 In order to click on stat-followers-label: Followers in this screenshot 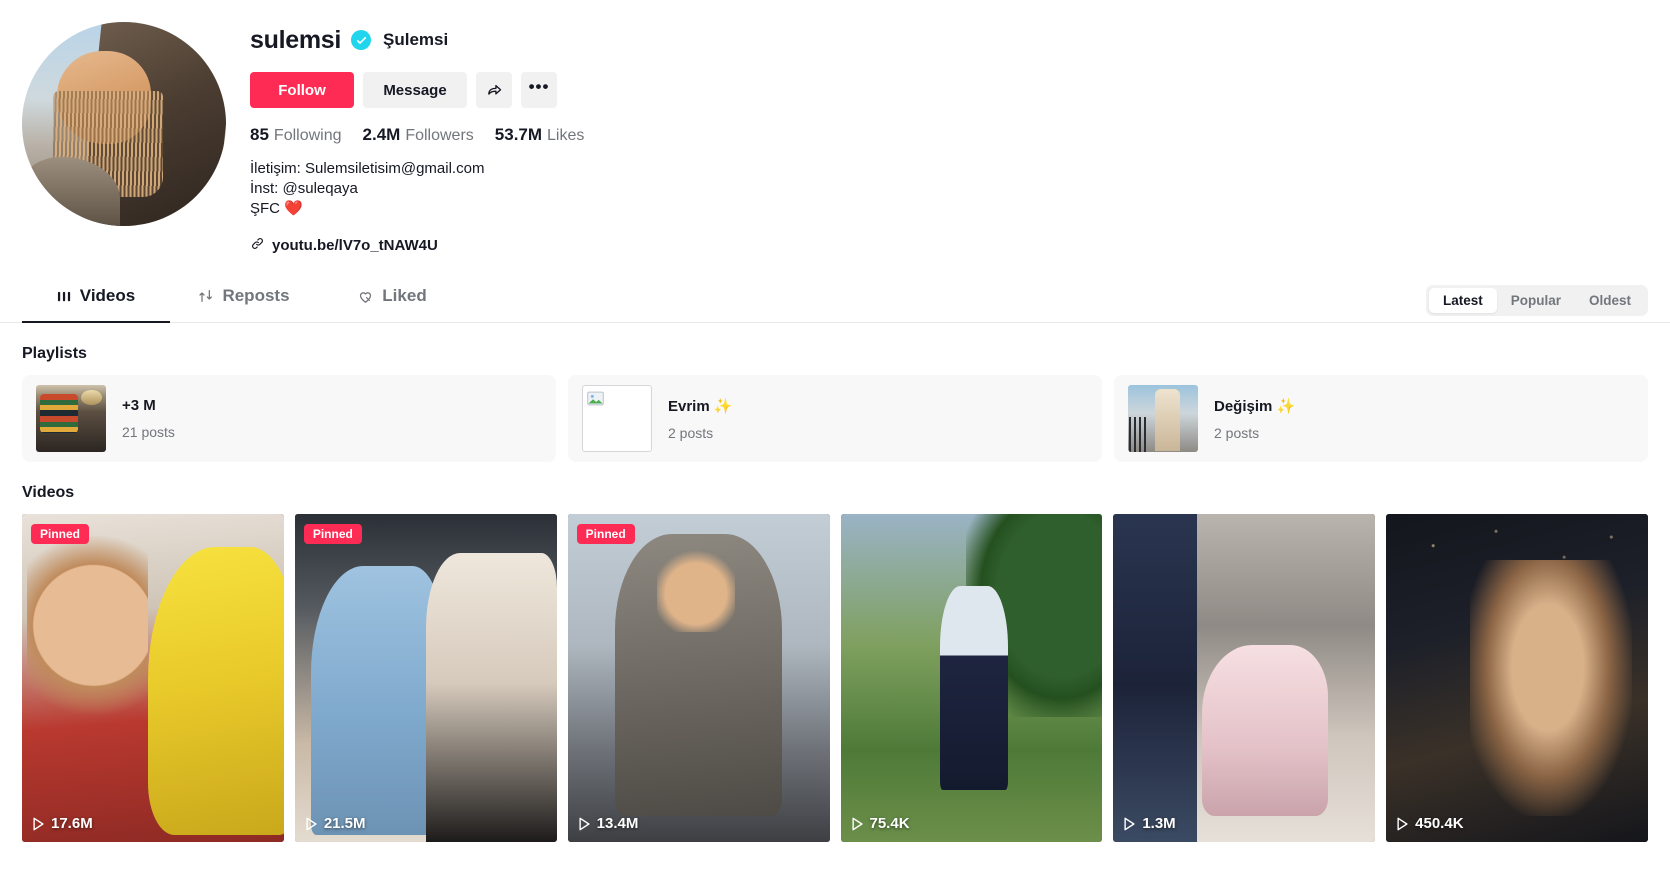, I will do `click(439, 135)`.